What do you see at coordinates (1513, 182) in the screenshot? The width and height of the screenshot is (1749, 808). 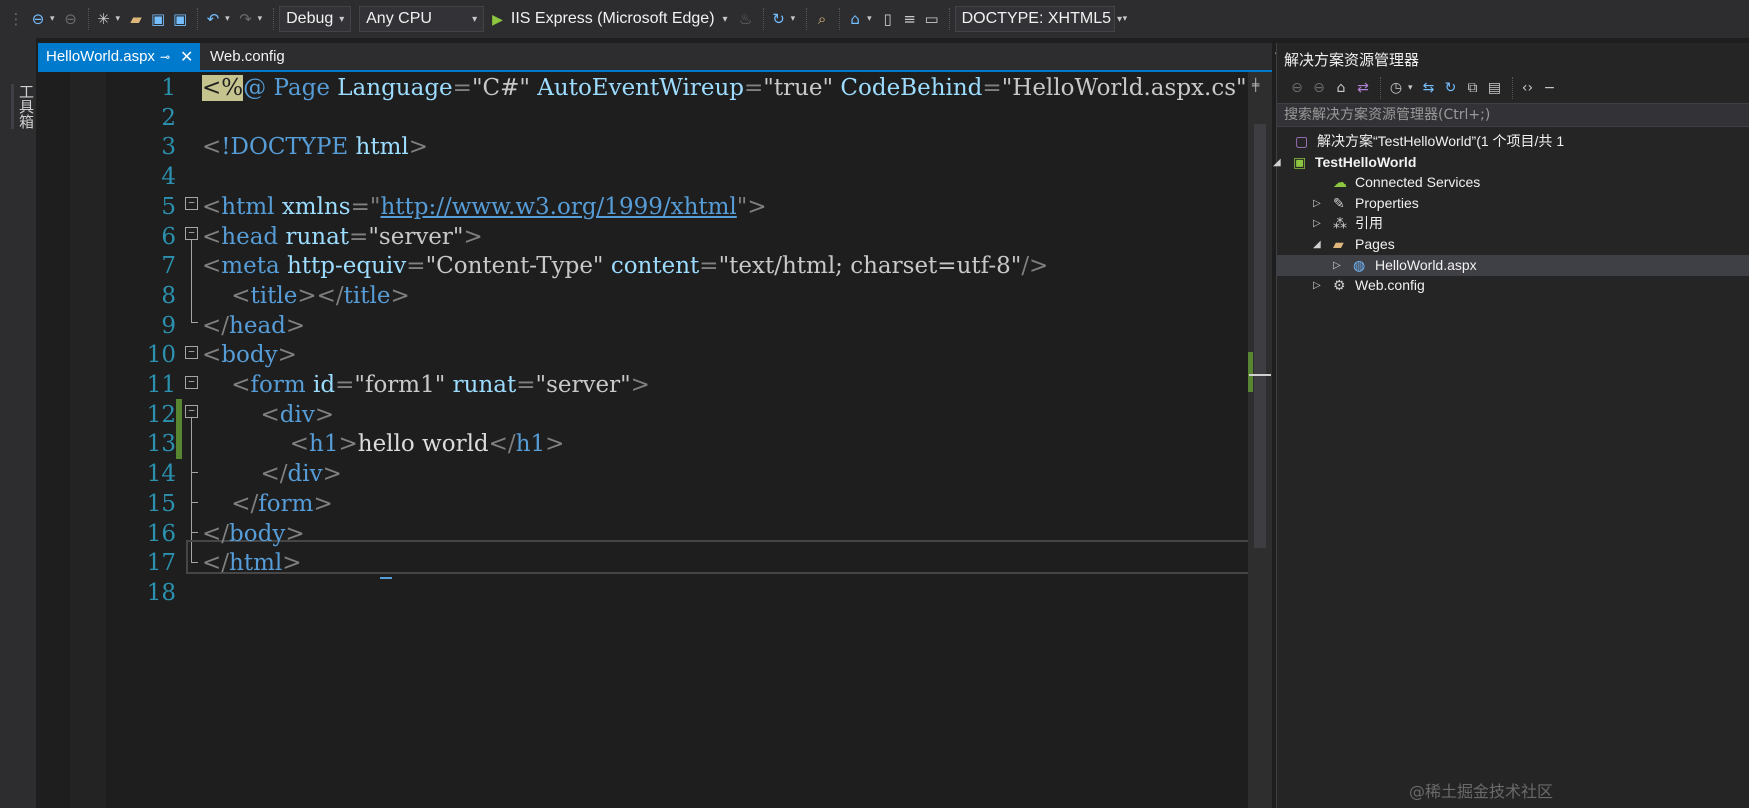 I see `tree-item: ☁ Connected Services` at bounding box center [1513, 182].